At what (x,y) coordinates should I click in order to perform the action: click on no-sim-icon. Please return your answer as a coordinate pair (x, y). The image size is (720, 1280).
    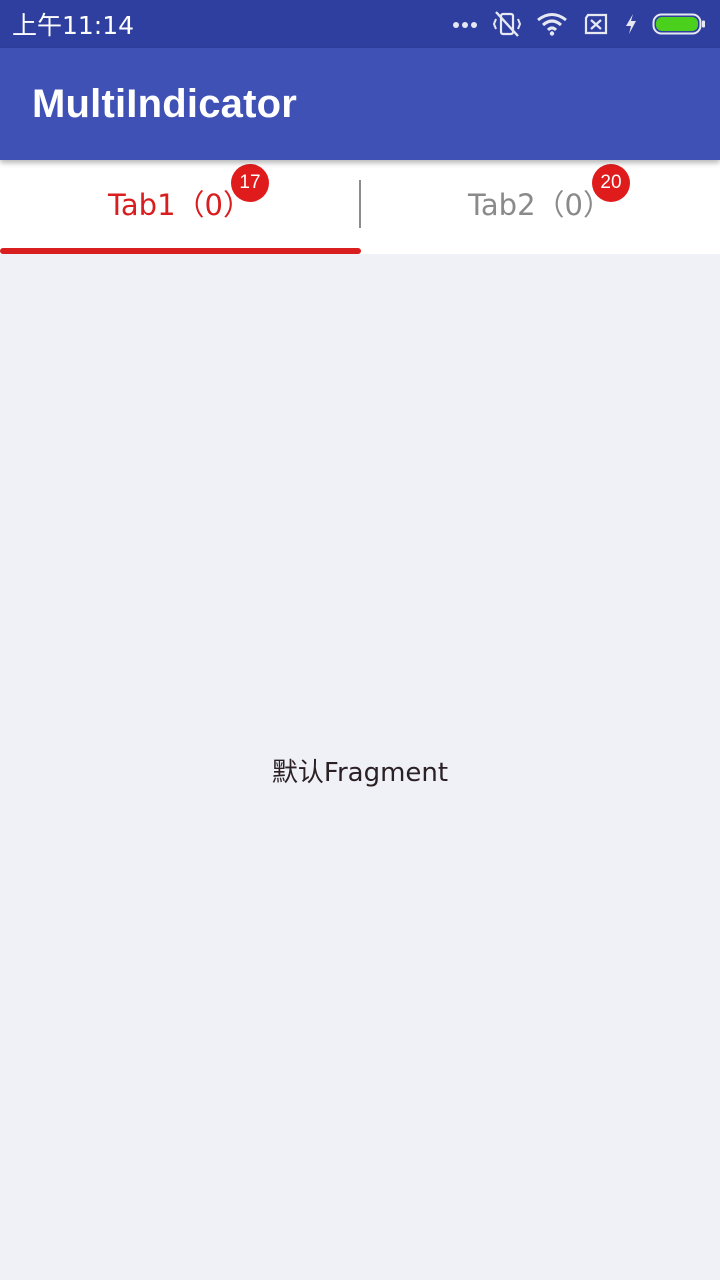
    Looking at the image, I should click on (596, 24).